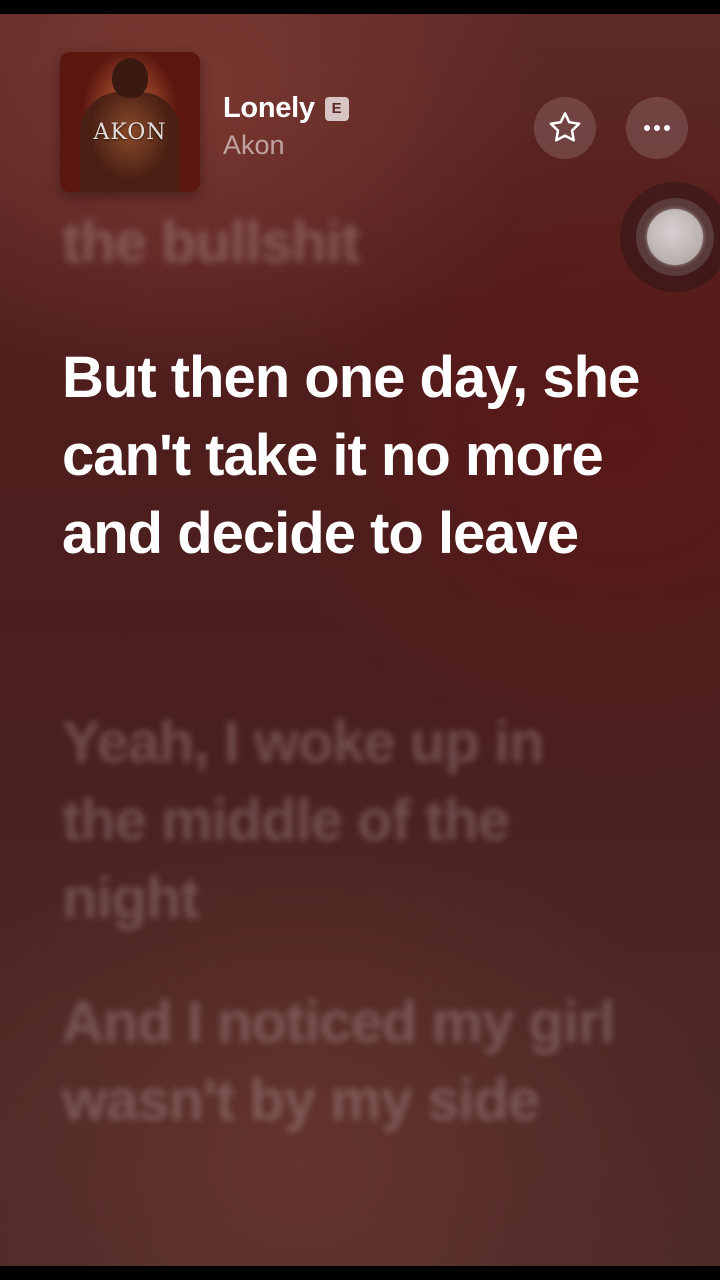  Describe the element at coordinates (130, 132) in the screenshot. I see `album-art-logo: AKON` at that location.